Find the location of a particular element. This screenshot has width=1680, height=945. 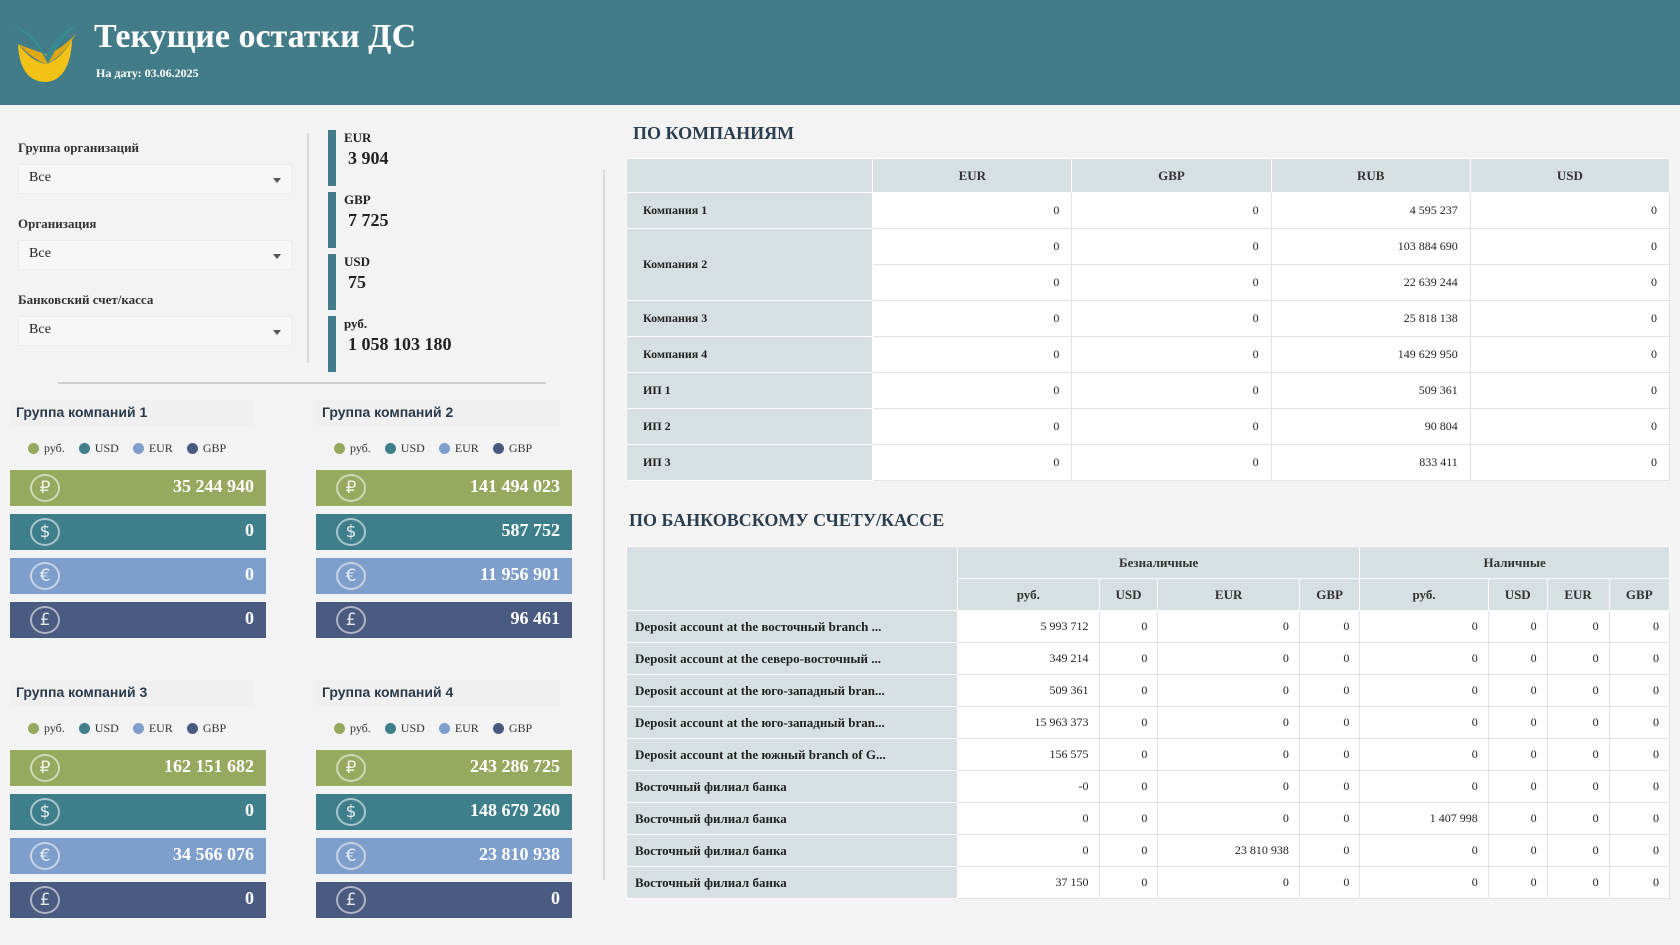

column-header: RUB is located at coordinates (1370, 175).